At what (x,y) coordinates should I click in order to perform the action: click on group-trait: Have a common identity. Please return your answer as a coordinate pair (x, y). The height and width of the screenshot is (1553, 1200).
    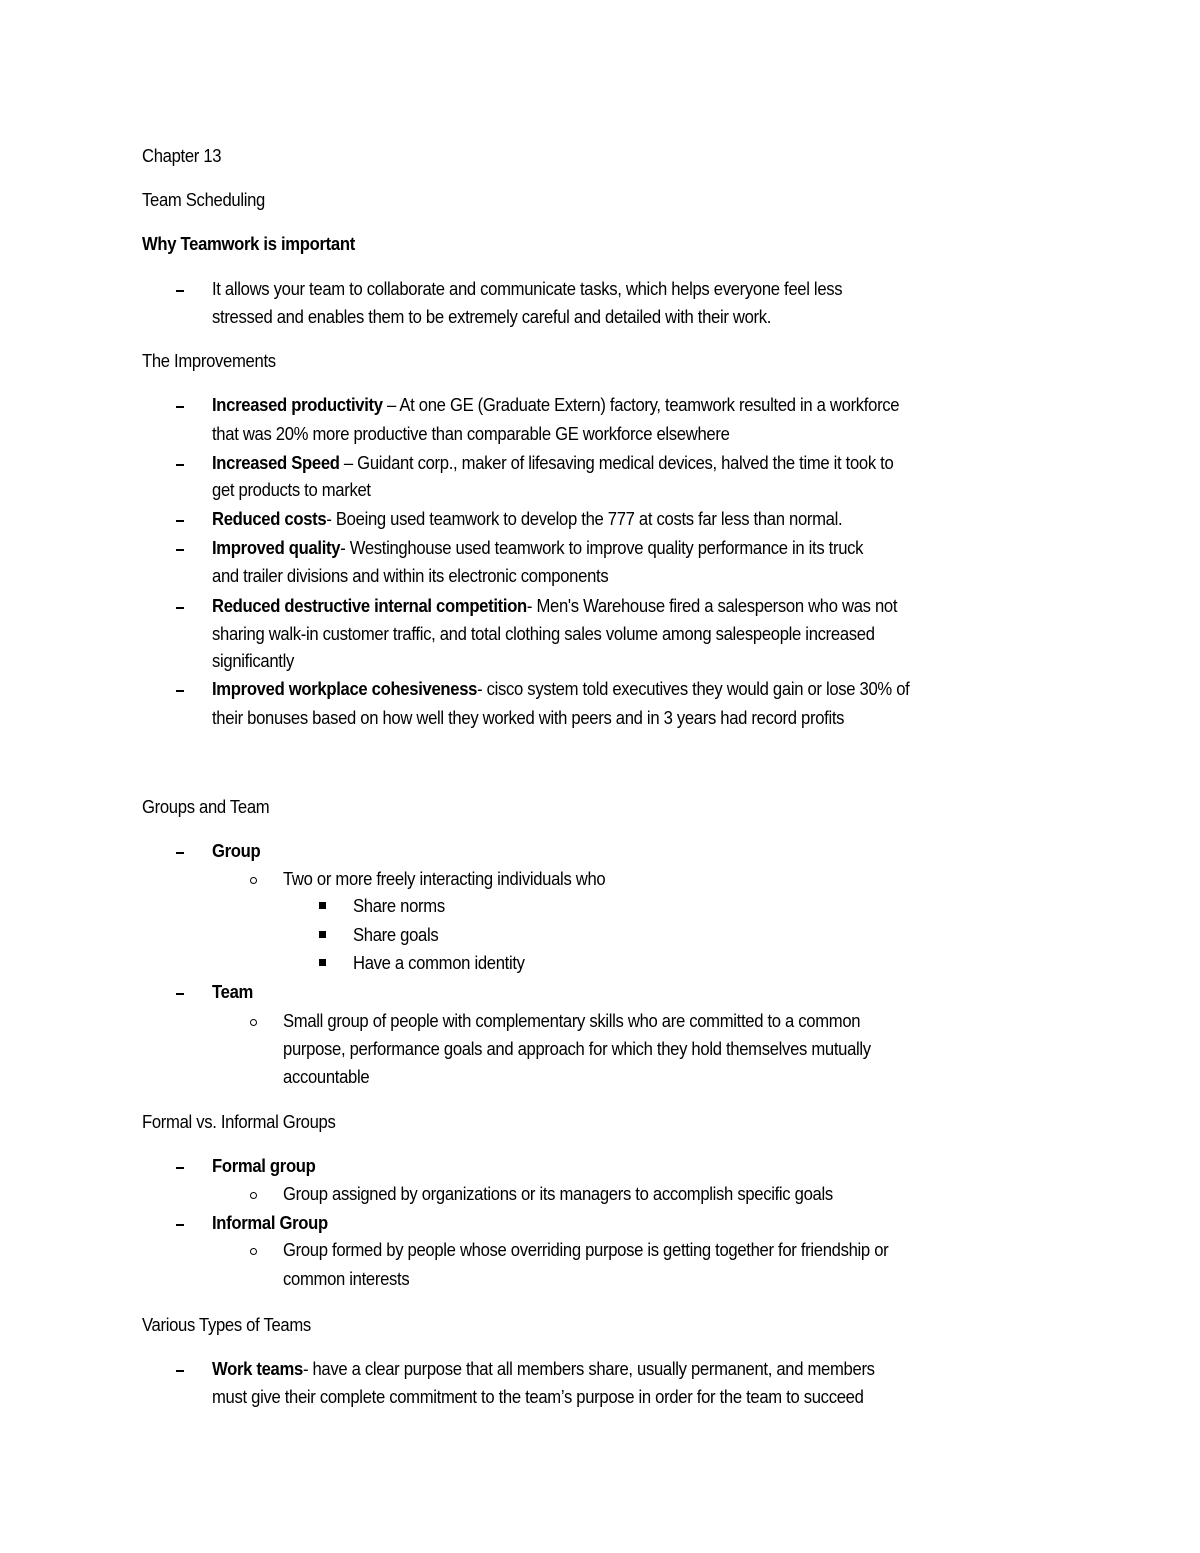
    Looking at the image, I should click on (439, 962).